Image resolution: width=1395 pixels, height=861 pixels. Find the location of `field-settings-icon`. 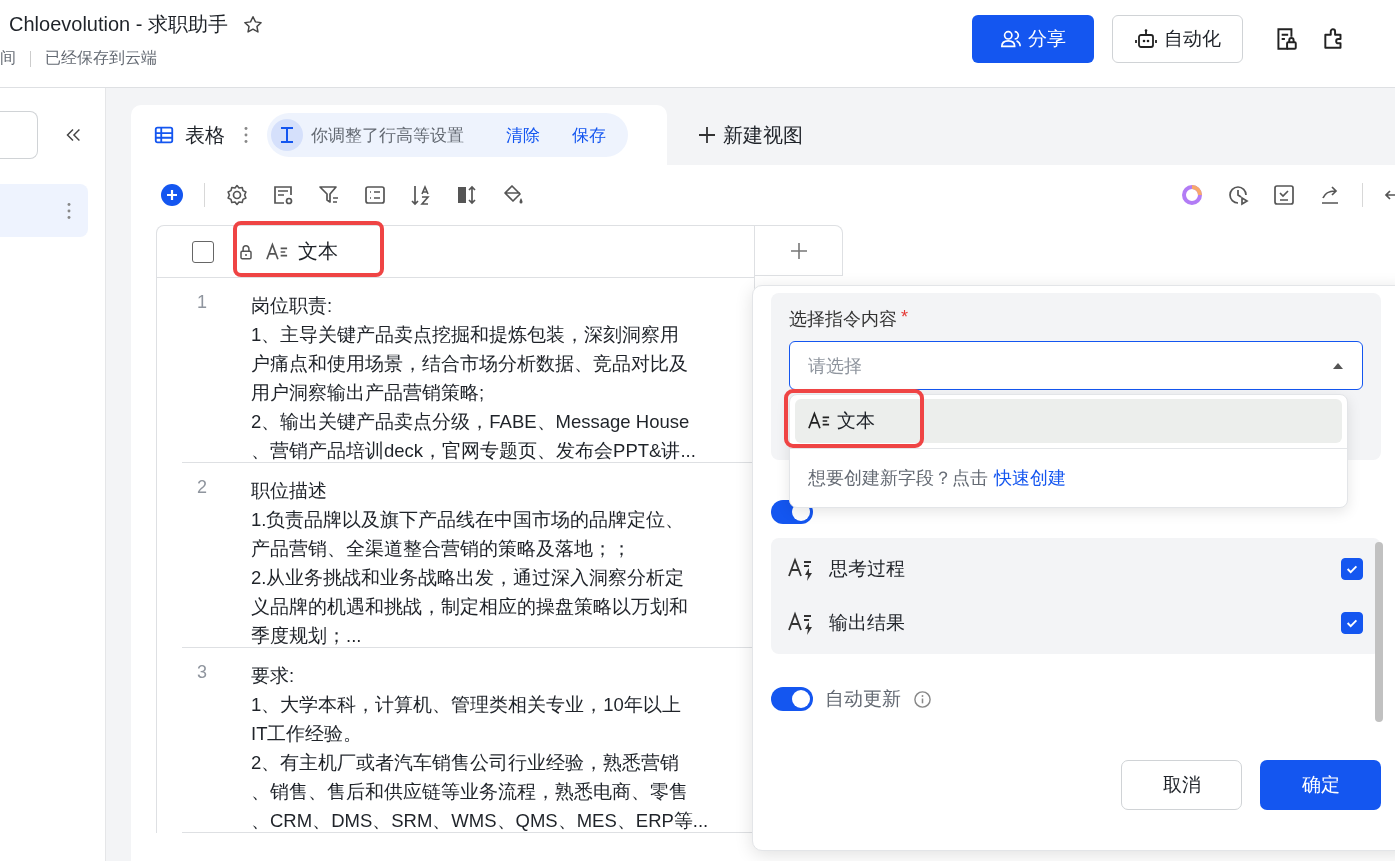

field-settings-icon is located at coordinates (283, 195).